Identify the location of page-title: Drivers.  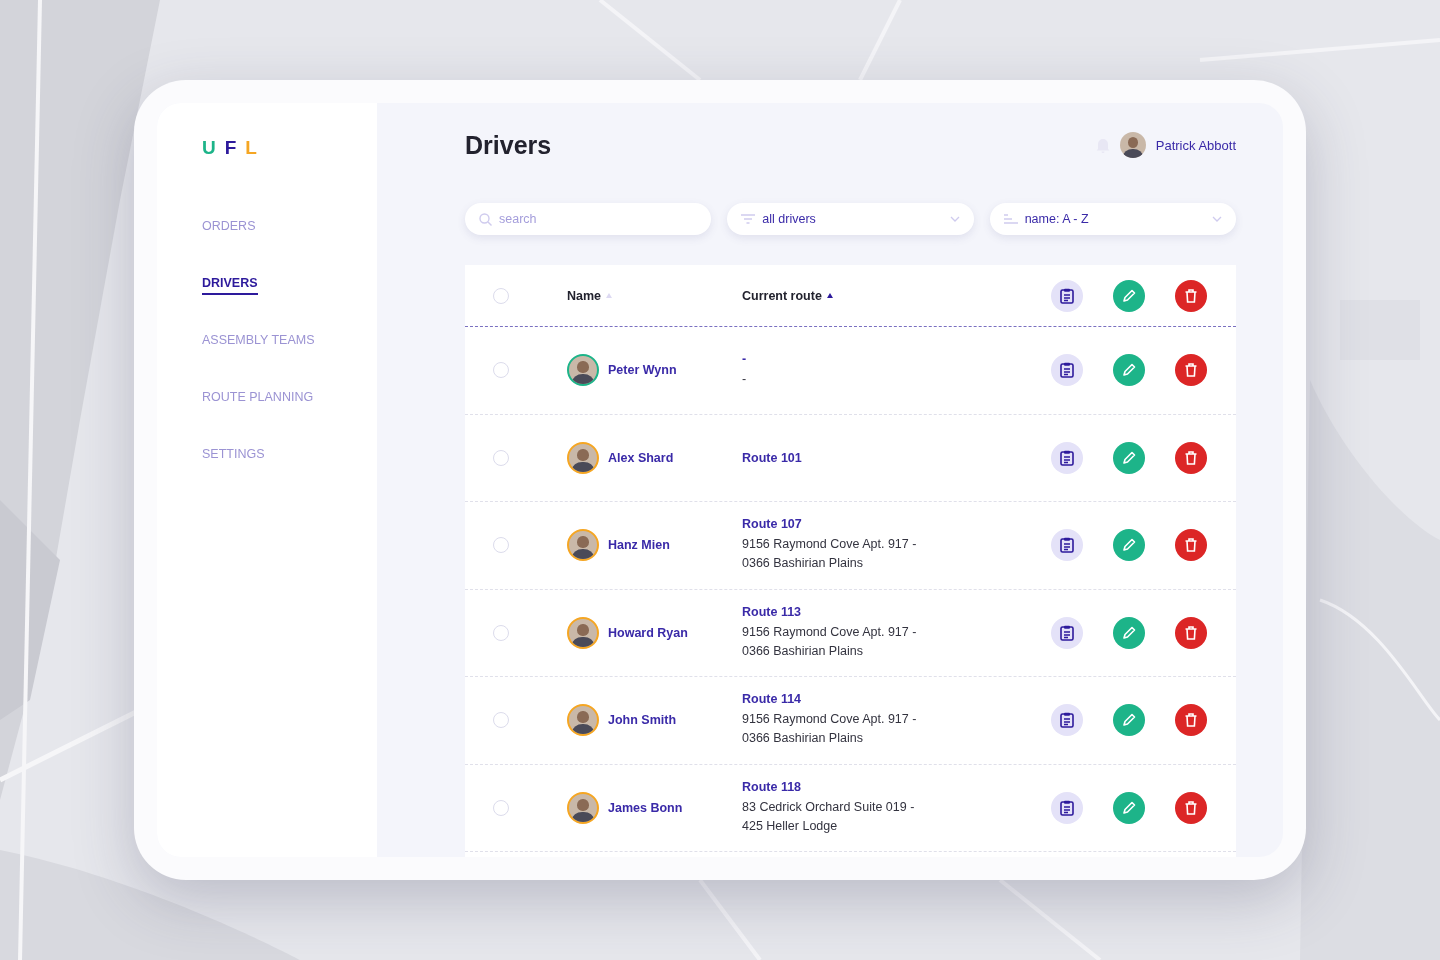
(508, 145).